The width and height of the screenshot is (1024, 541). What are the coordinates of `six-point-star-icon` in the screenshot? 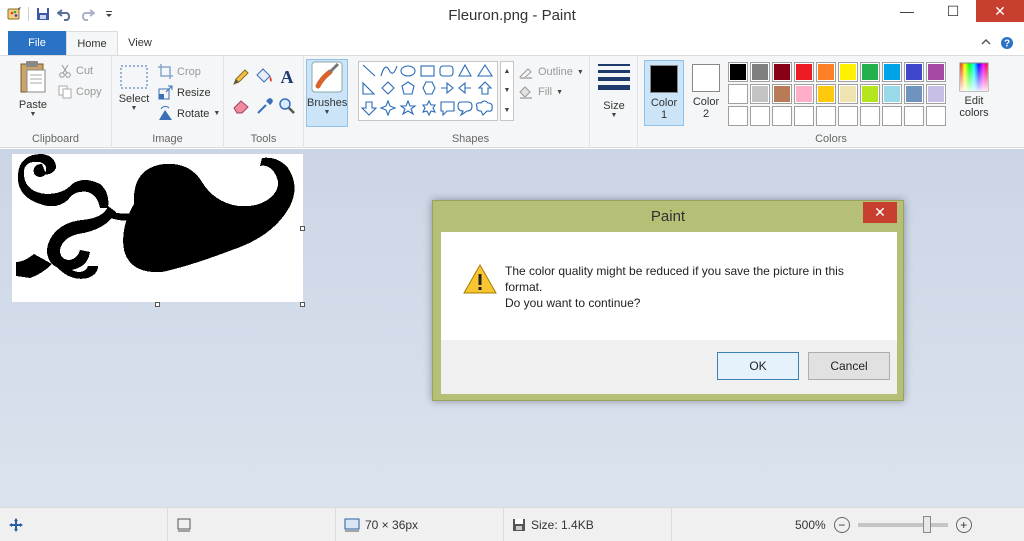 It's located at (429, 108).